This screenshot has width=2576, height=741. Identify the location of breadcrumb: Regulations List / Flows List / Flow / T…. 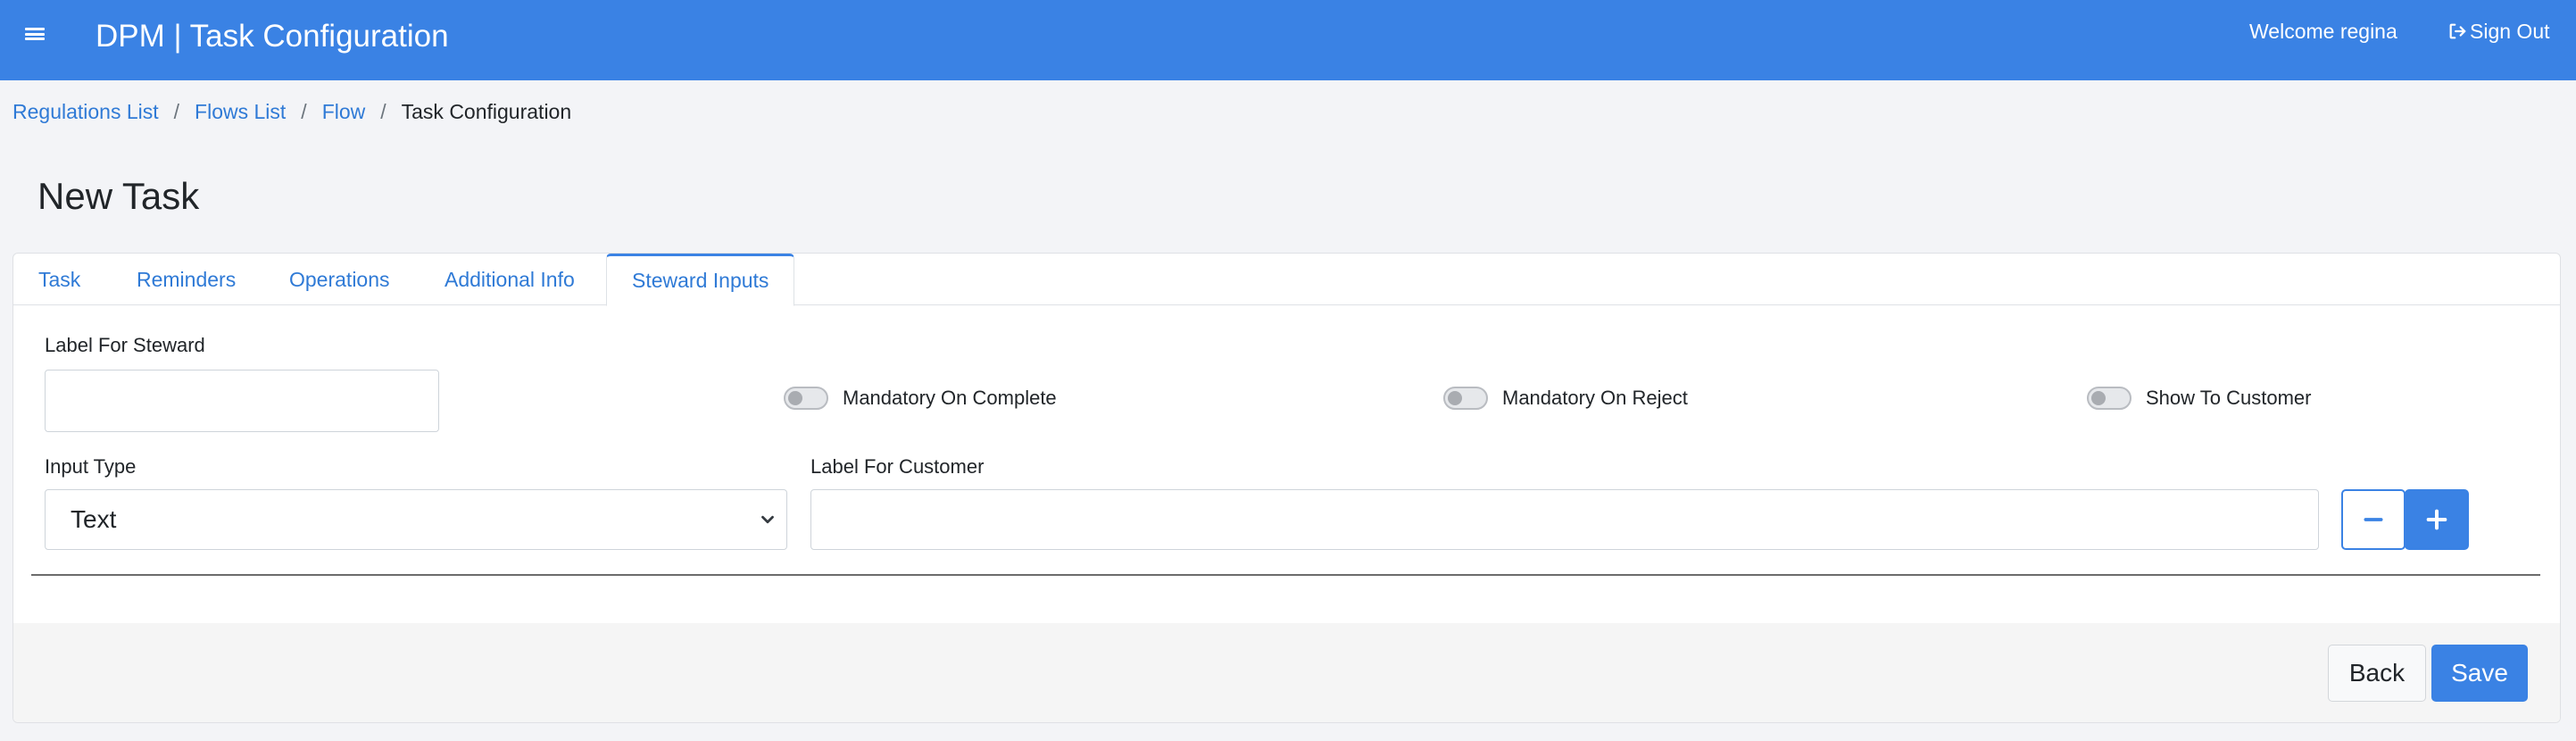
(291, 111).